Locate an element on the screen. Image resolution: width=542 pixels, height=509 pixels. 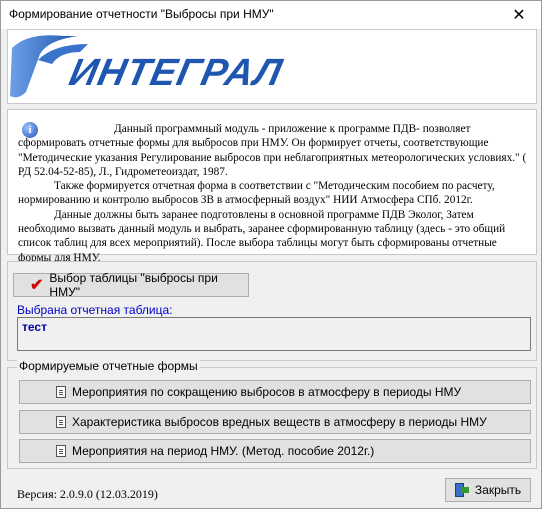
close-button: Закрыть is located at coordinates (488, 490).